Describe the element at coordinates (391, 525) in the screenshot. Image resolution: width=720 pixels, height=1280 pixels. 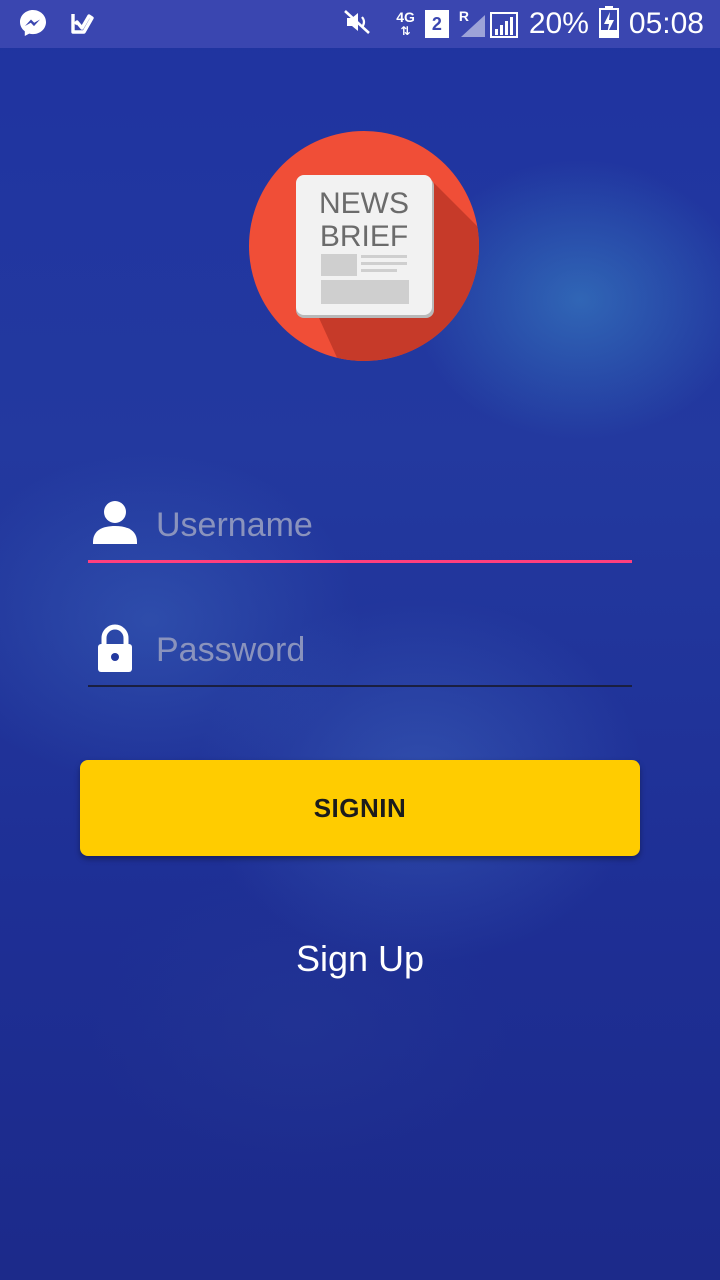
I see `username-input` at that location.